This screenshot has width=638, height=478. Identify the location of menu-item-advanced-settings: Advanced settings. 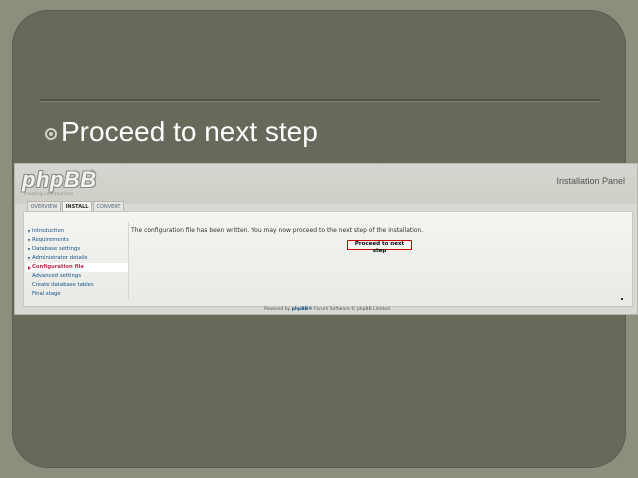
(77, 276).